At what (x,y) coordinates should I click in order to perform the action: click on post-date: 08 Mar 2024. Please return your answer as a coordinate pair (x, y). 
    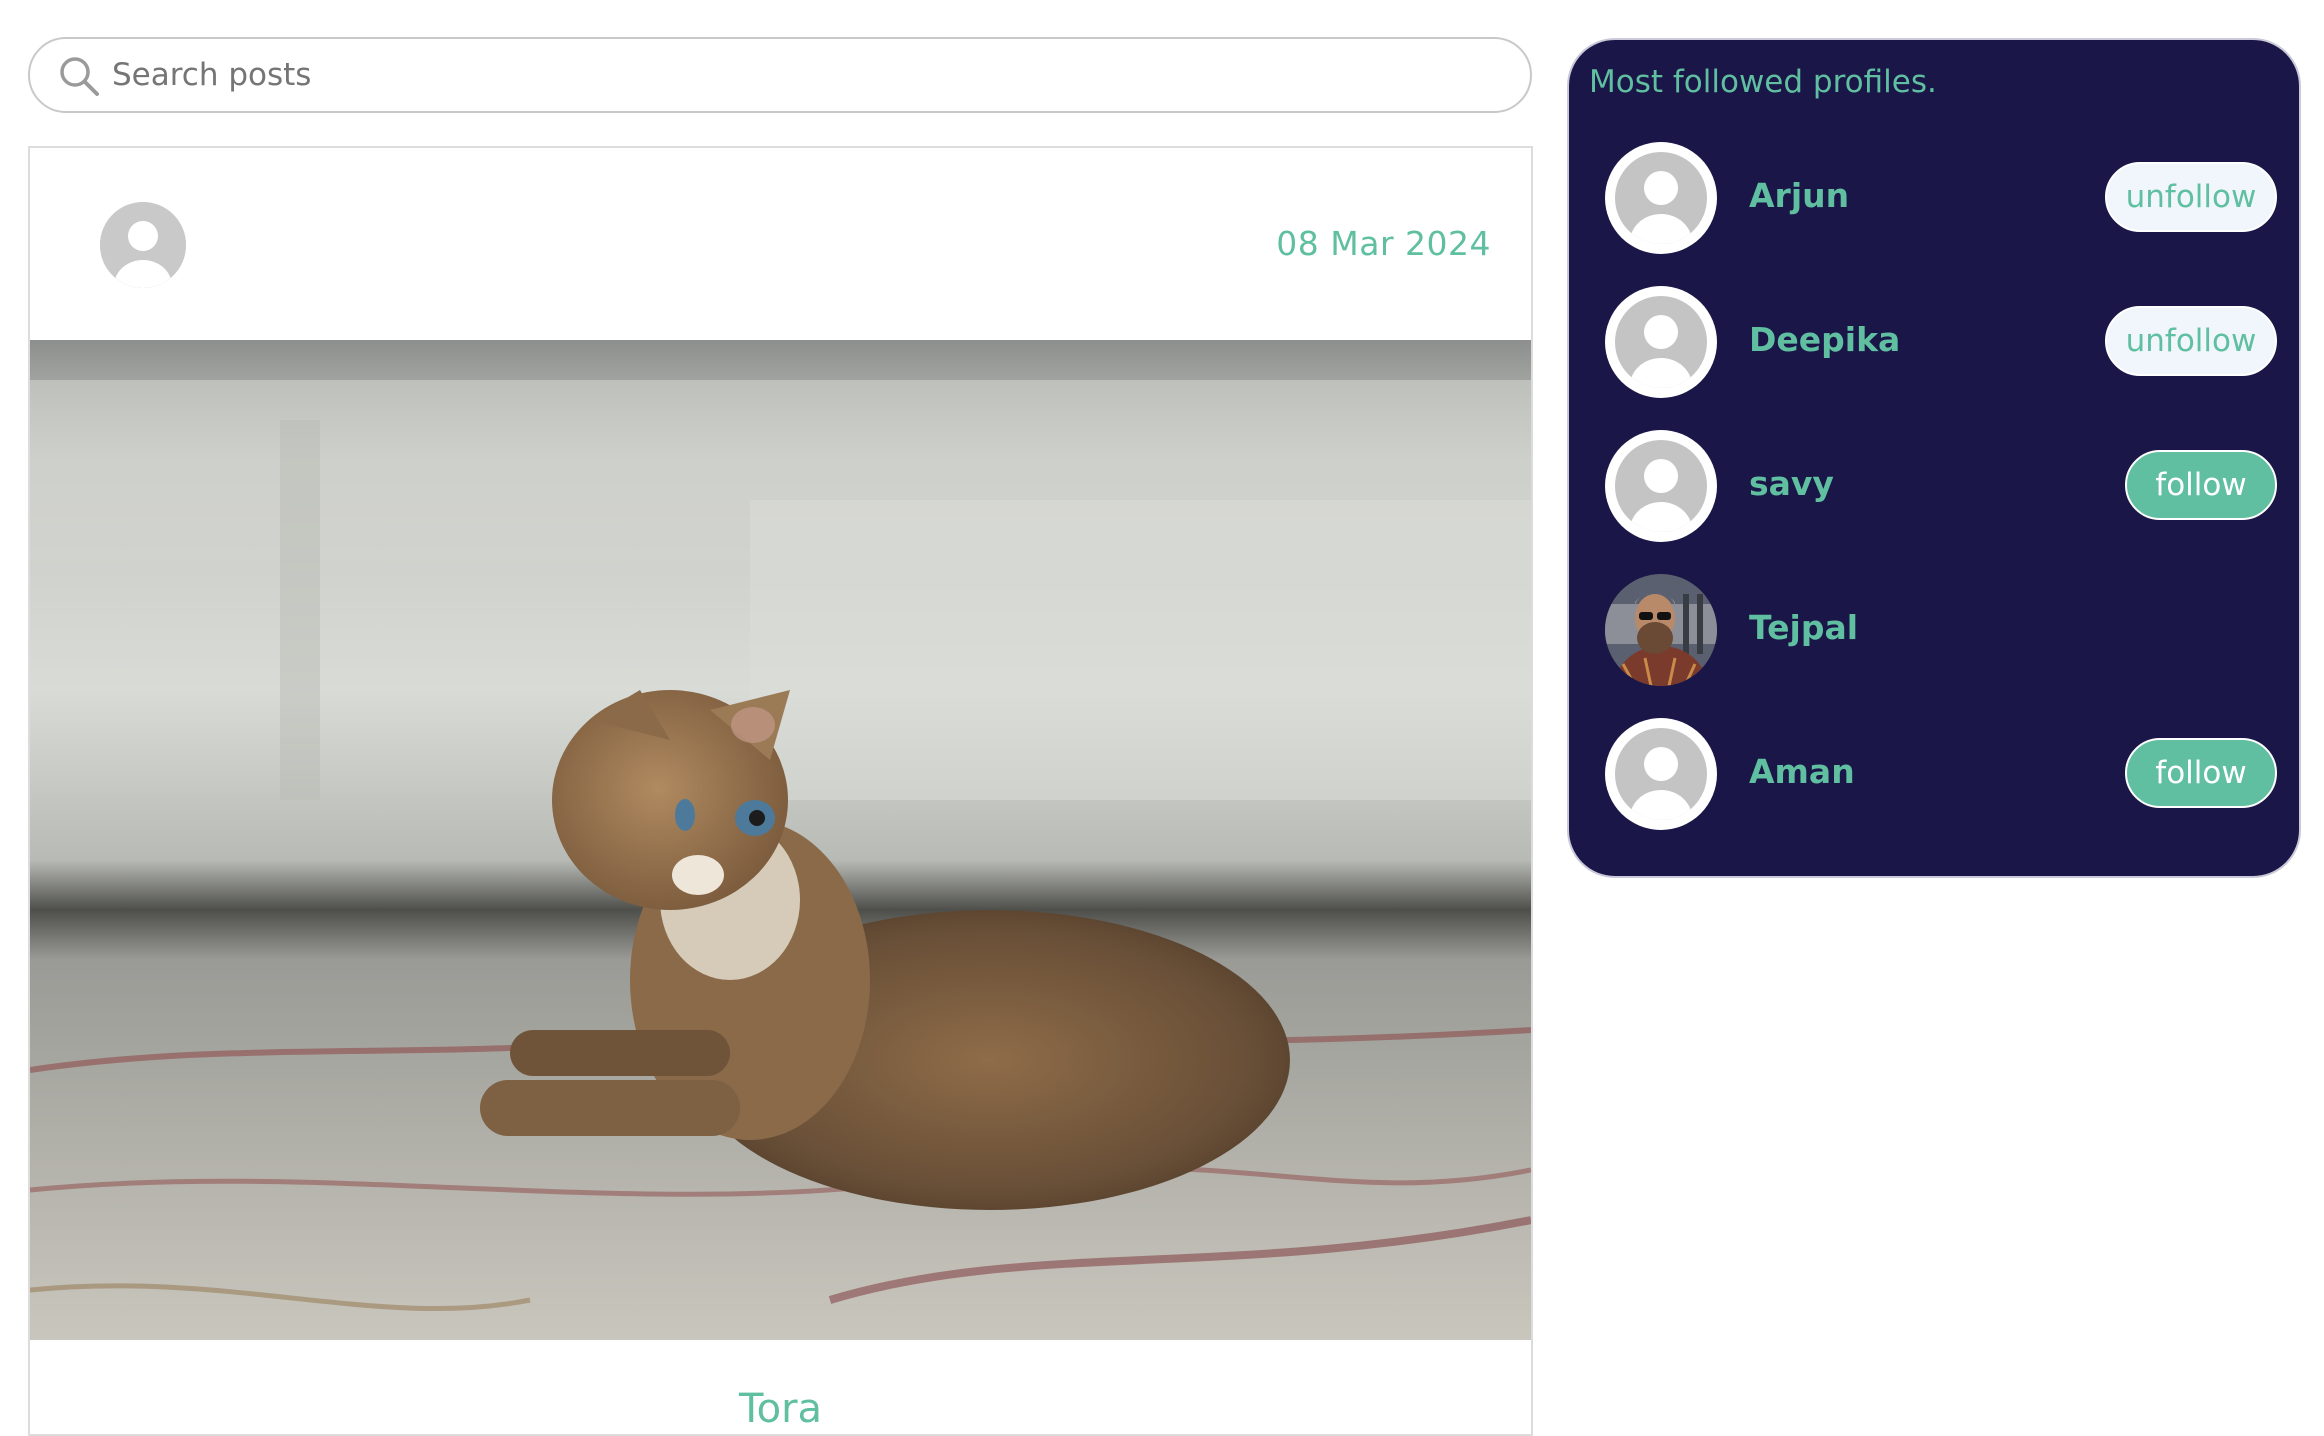
    Looking at the image, I should click on (1383, 243).